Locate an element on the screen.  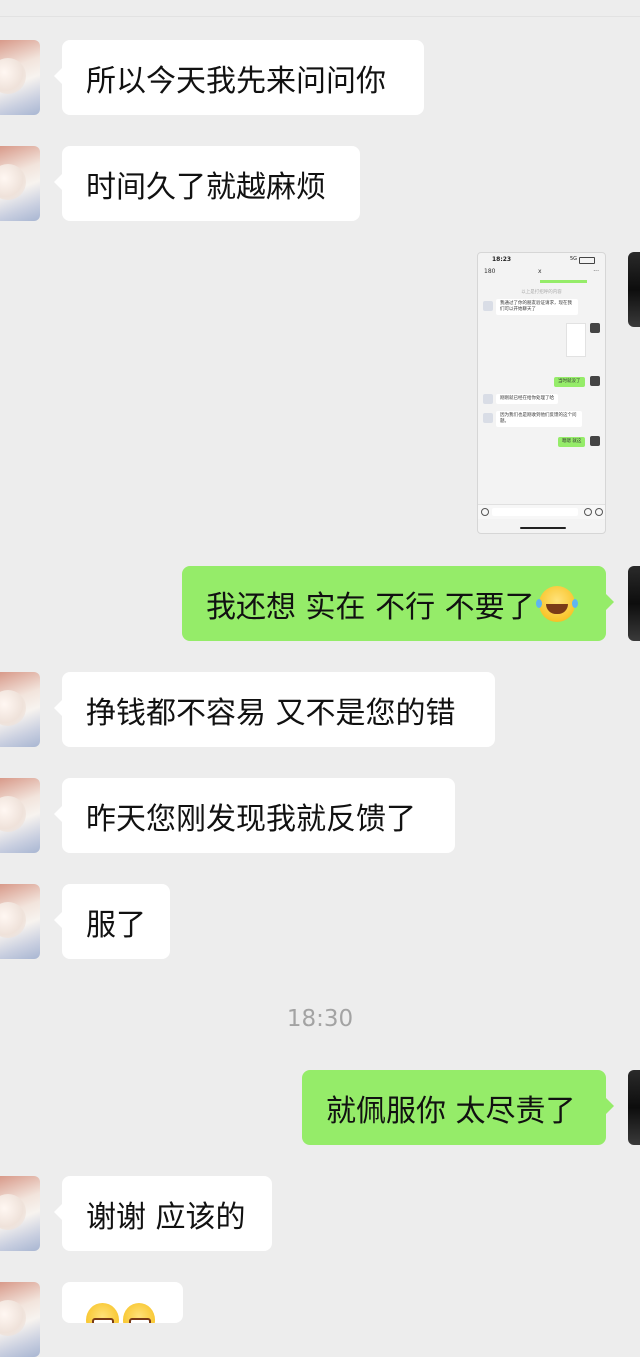
thumb-status-time: 18:23 is located at coordinates (502, 259).